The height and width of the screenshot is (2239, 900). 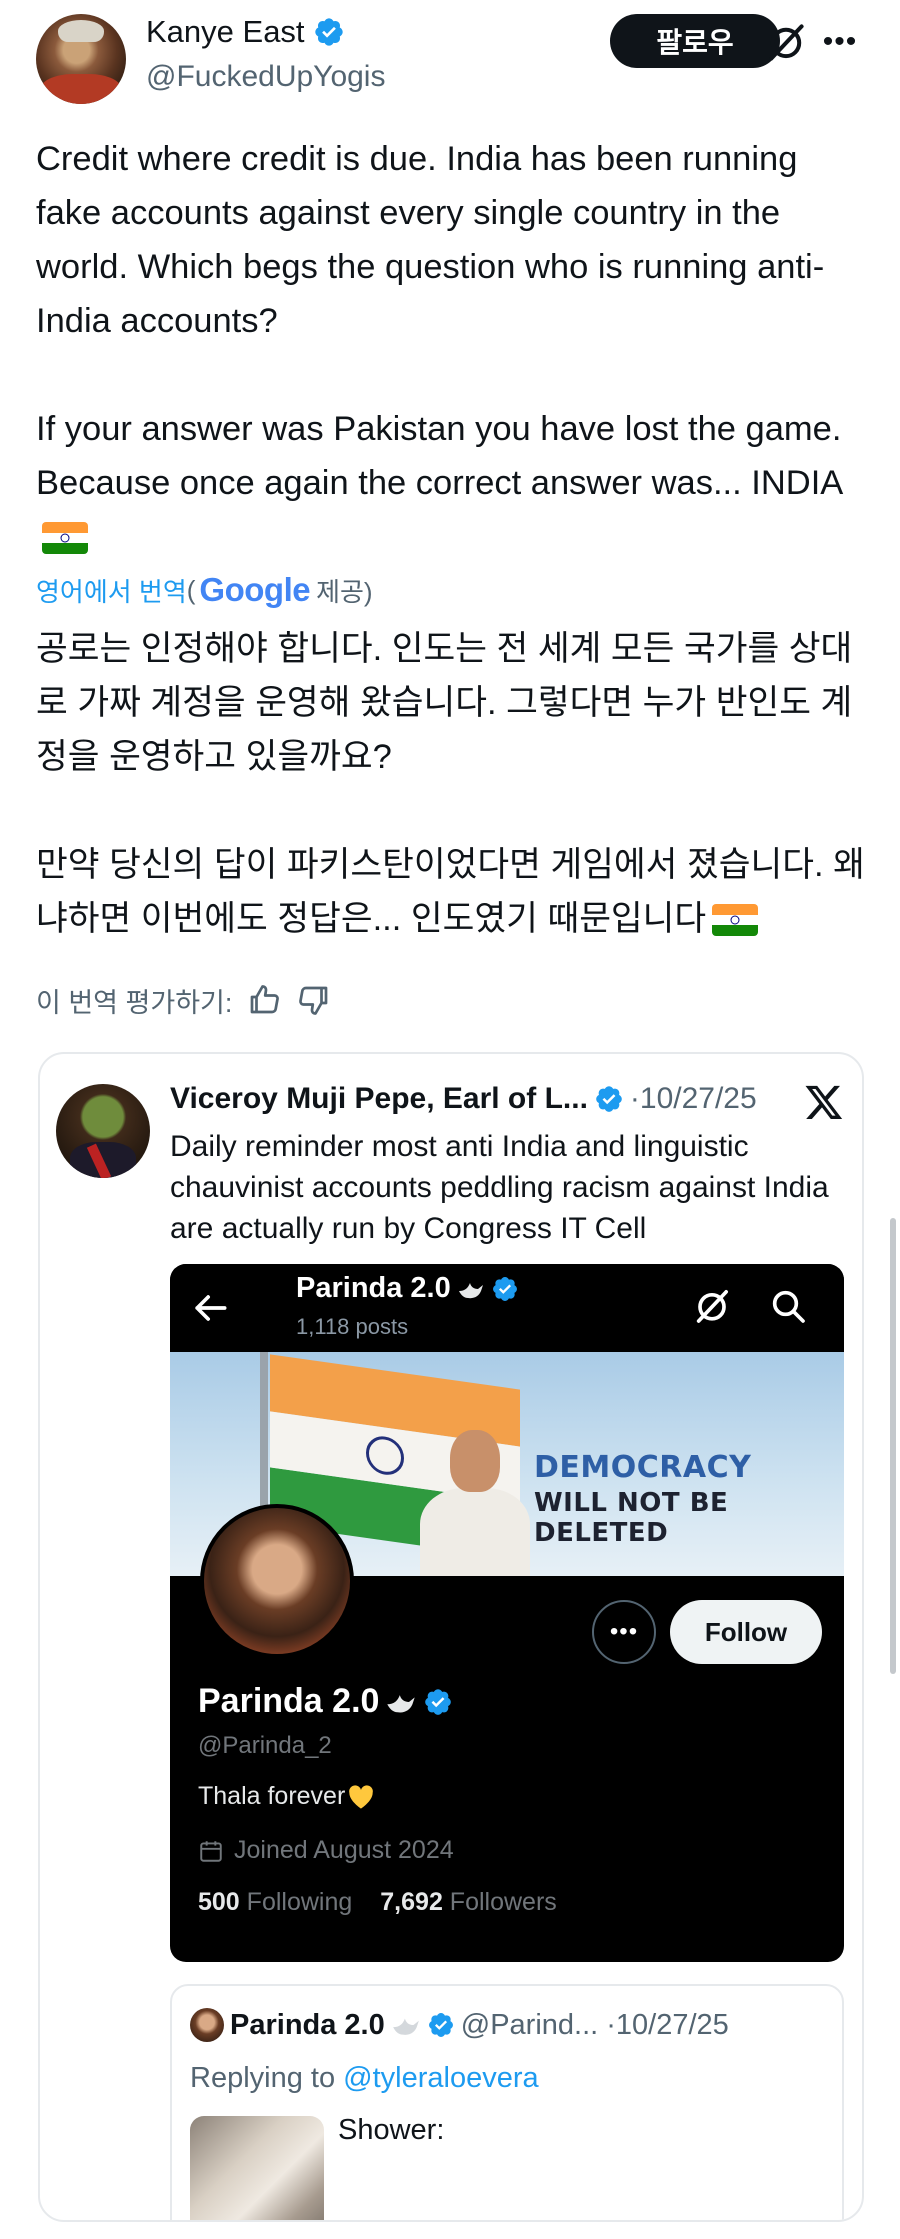 I want to click on profile-top-name: Parinda 2.0, so click(x=373, y=1288).